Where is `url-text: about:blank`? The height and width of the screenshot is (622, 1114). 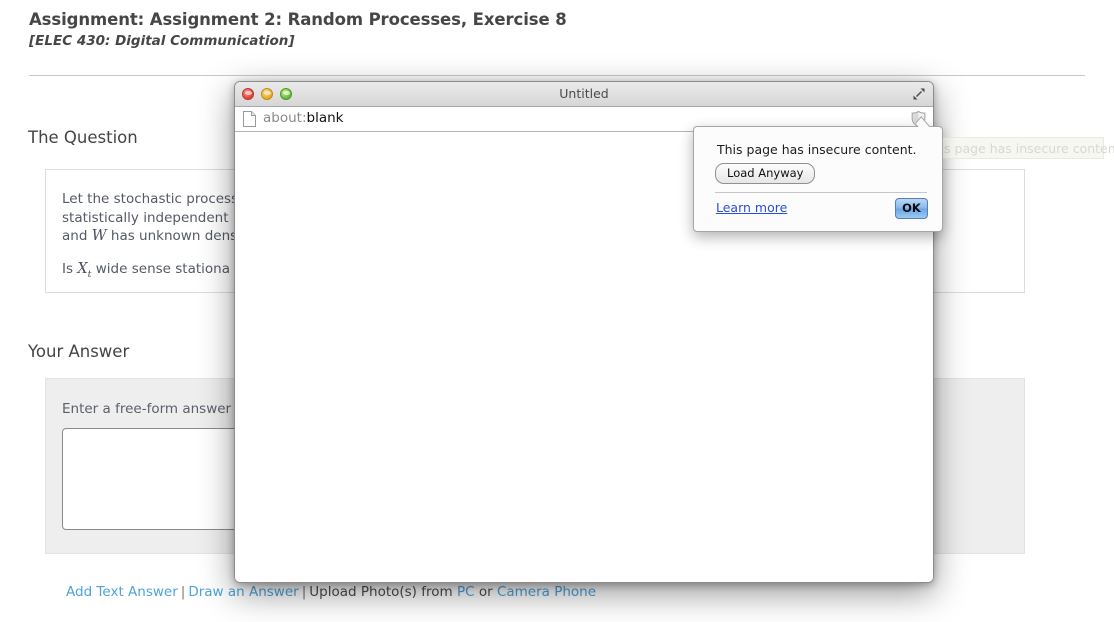
url-text: about:blank is located at coordinates (303, 118).